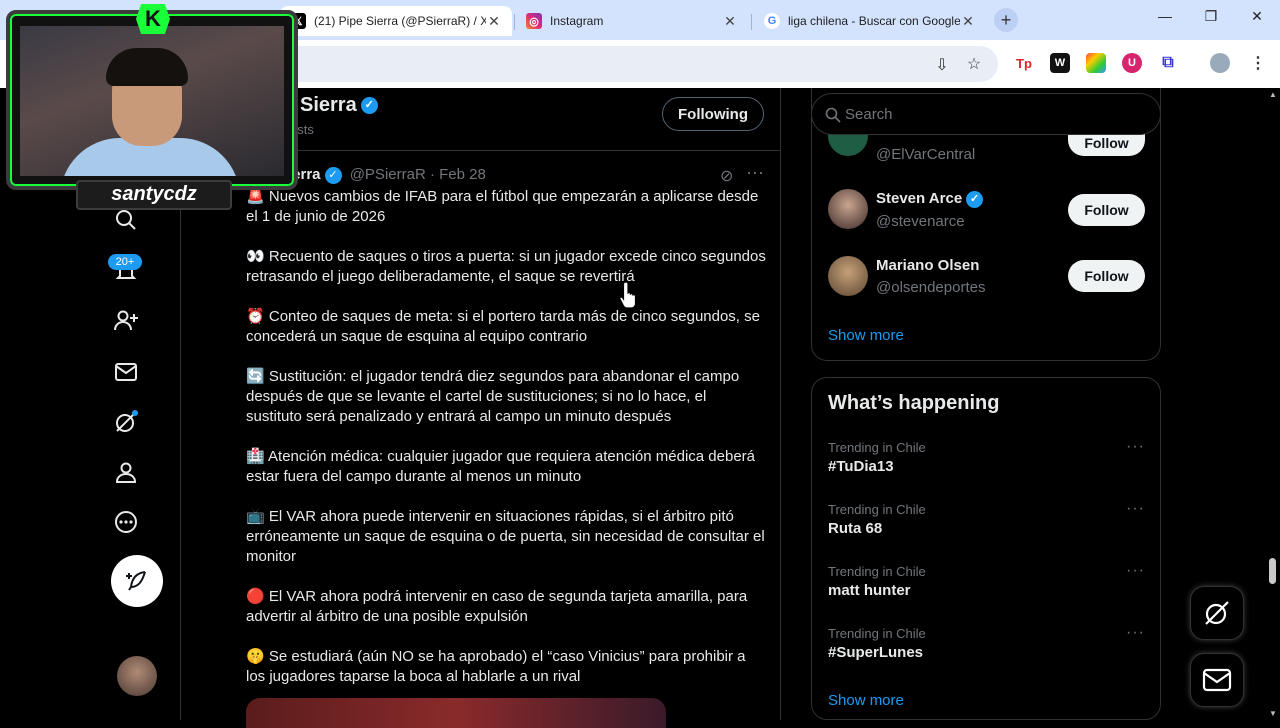  I want to click on tweet-media-image, so click(456, 713).